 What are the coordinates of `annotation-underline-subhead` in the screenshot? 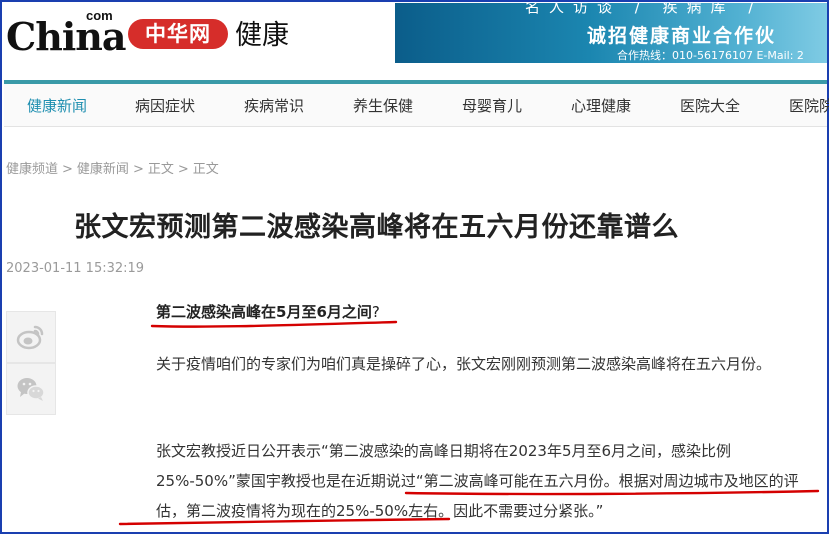 It's located at (274, 324).